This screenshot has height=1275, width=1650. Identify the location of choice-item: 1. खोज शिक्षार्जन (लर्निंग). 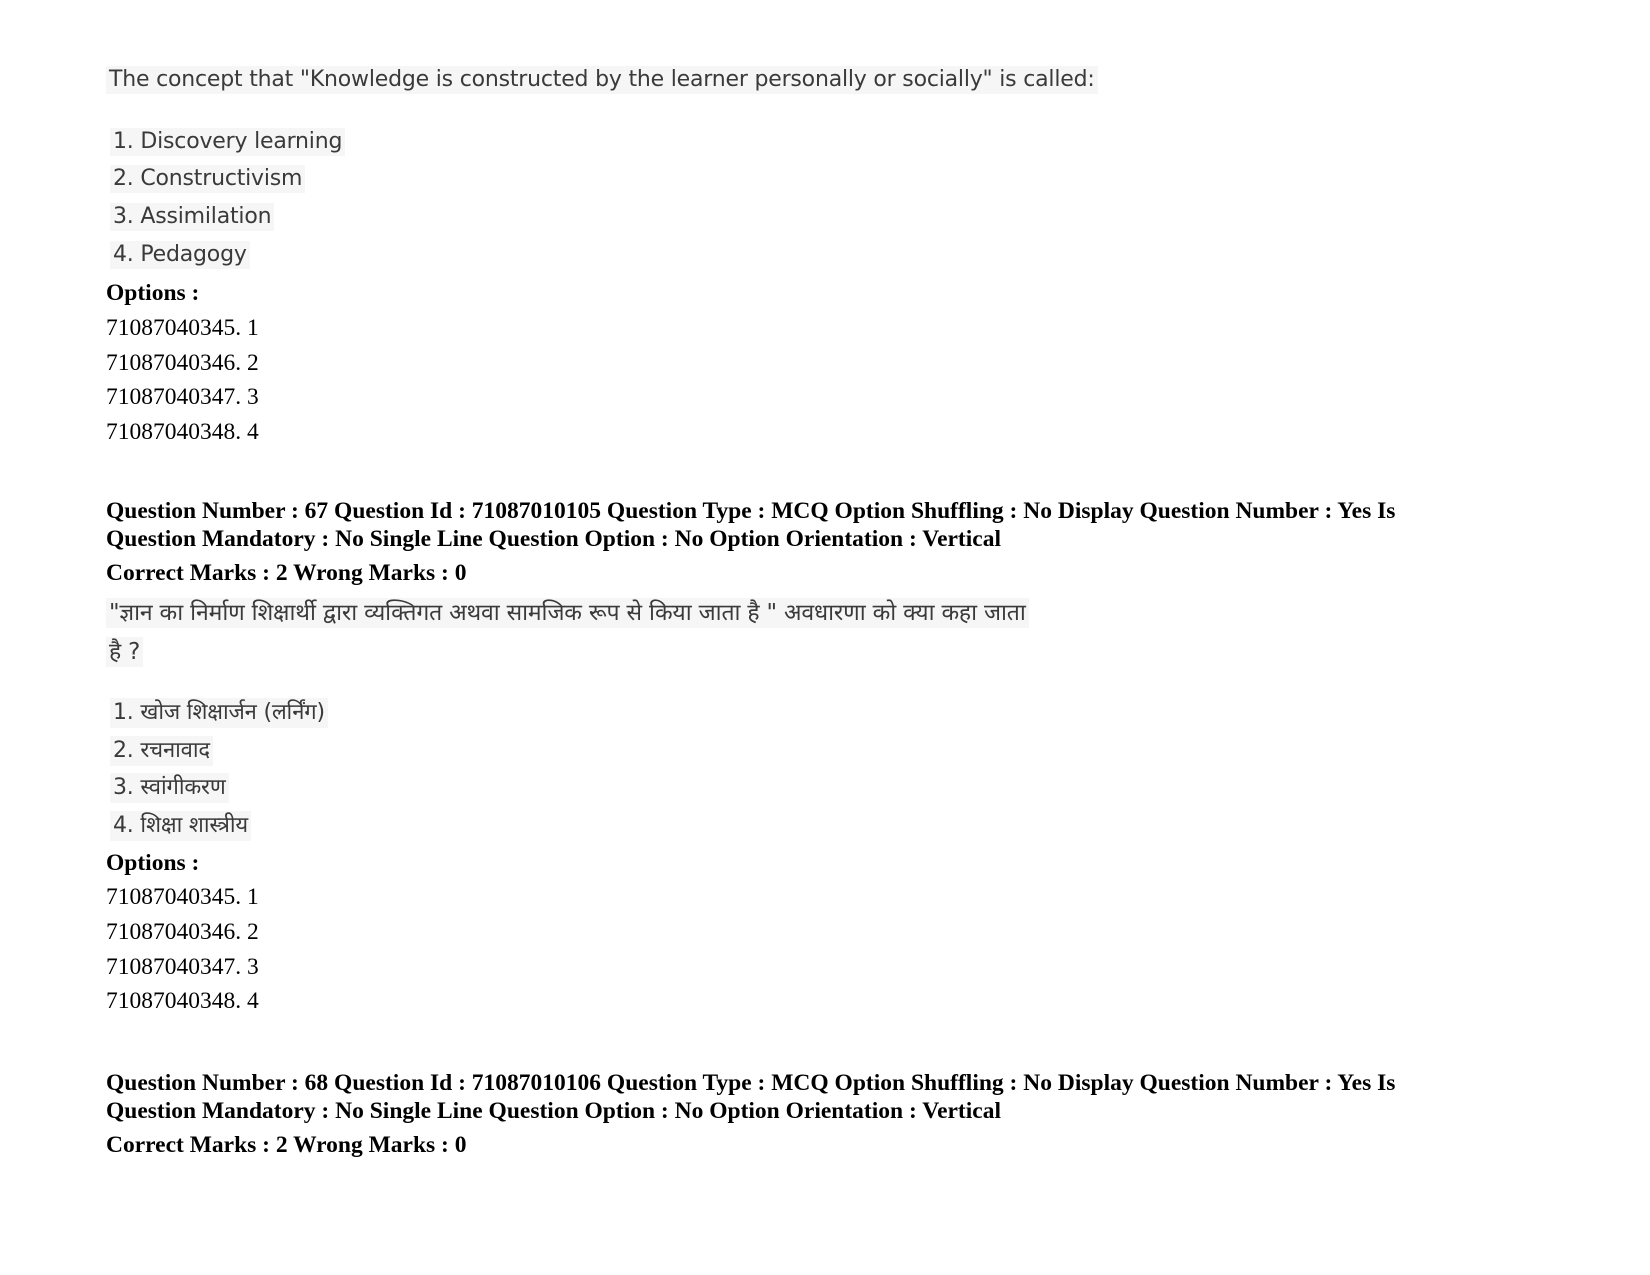
(219, 713).